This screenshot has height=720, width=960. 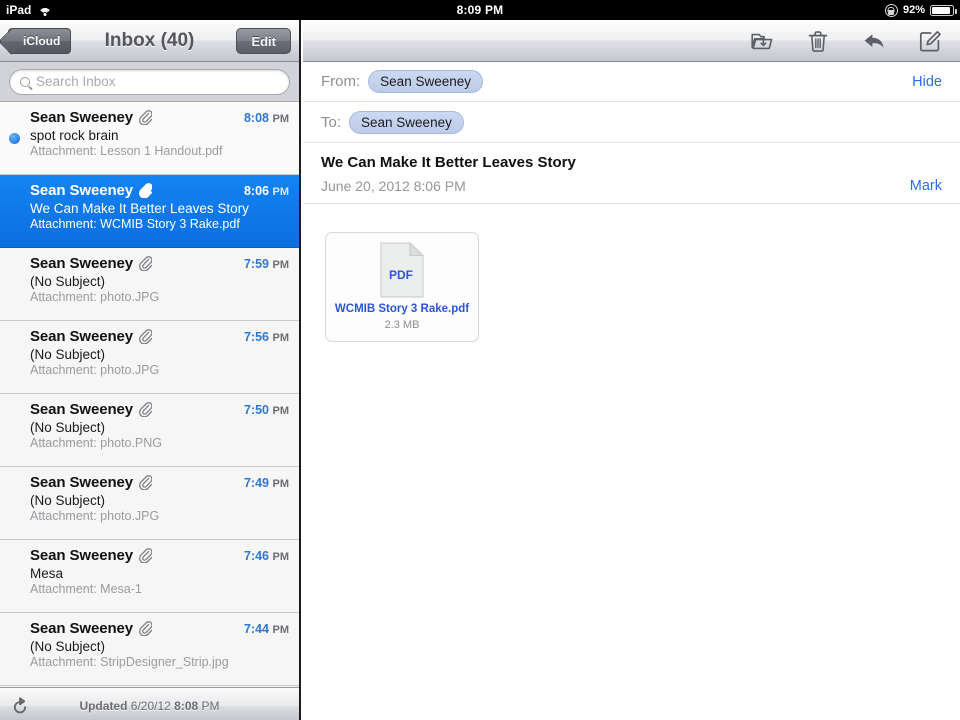 I want to click on updated-ampm: PM, so click(x=210, y=706).